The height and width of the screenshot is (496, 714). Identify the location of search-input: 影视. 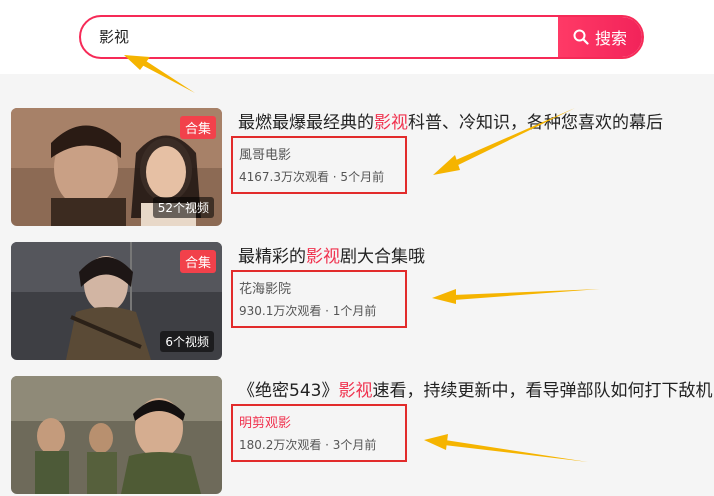
(319, 37).